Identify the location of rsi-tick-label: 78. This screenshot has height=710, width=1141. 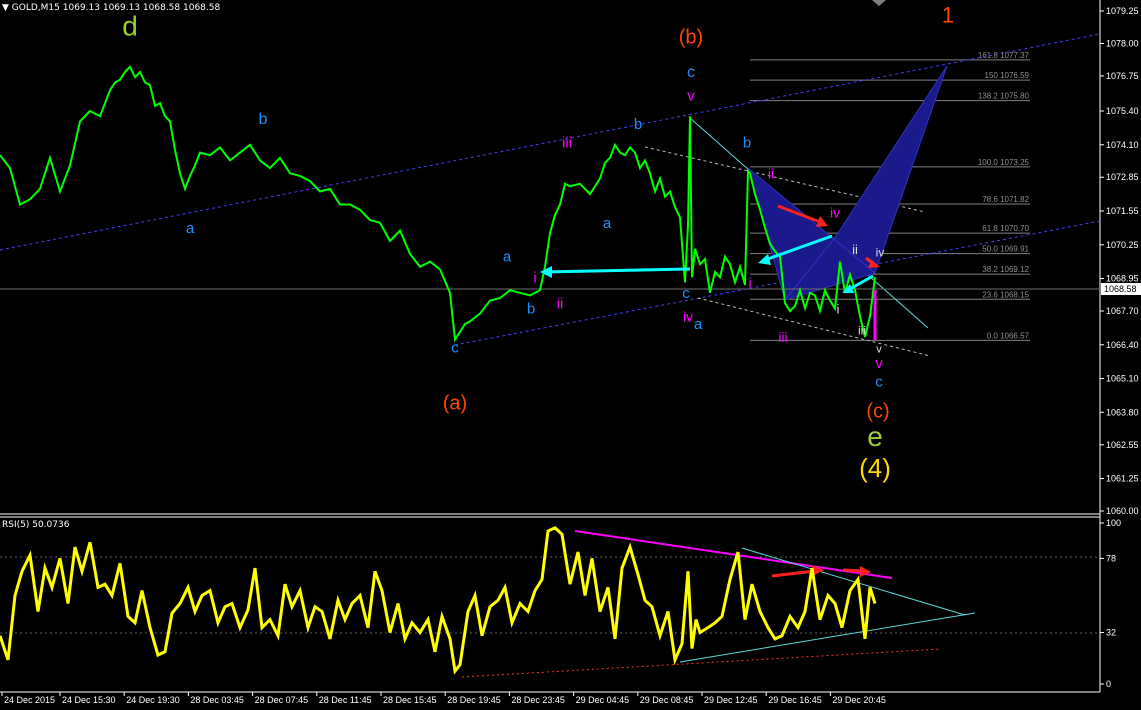
(1111, 558).